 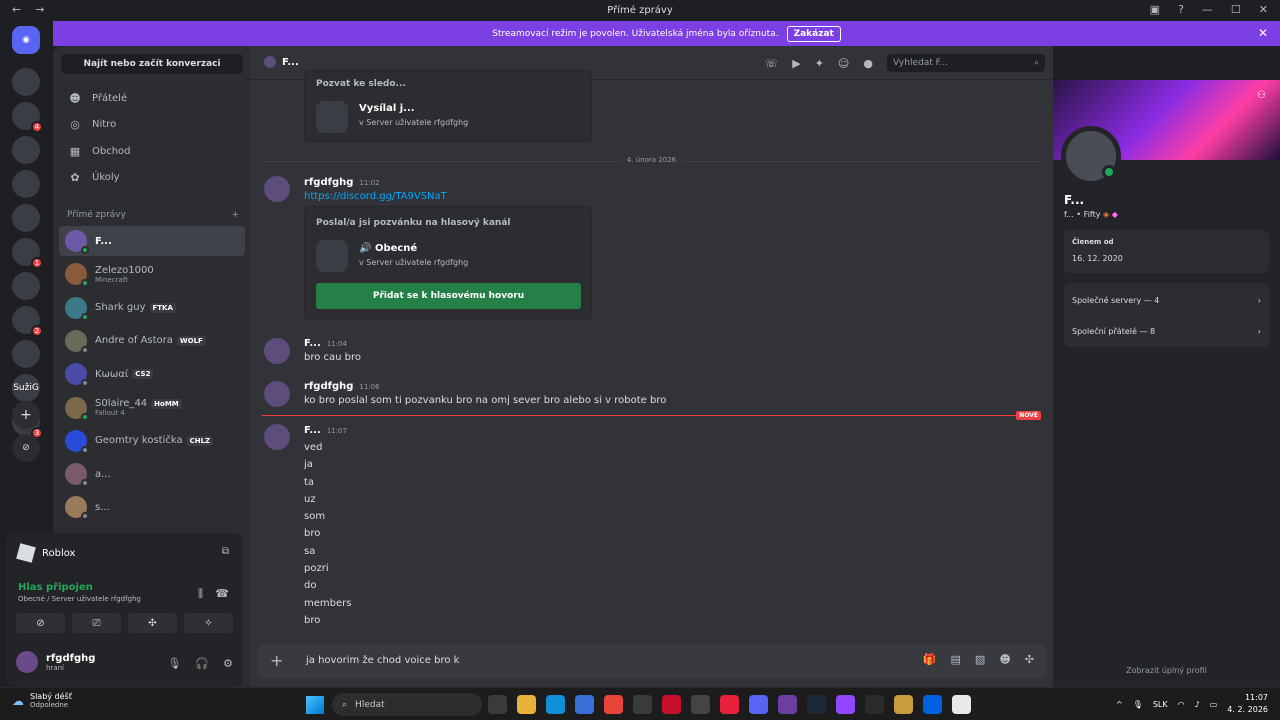 What do you see at coordinates (342, 386) in the screenshot?
I see `message-author: rfgdfghg 11:06` at bounding box center [342, 386].